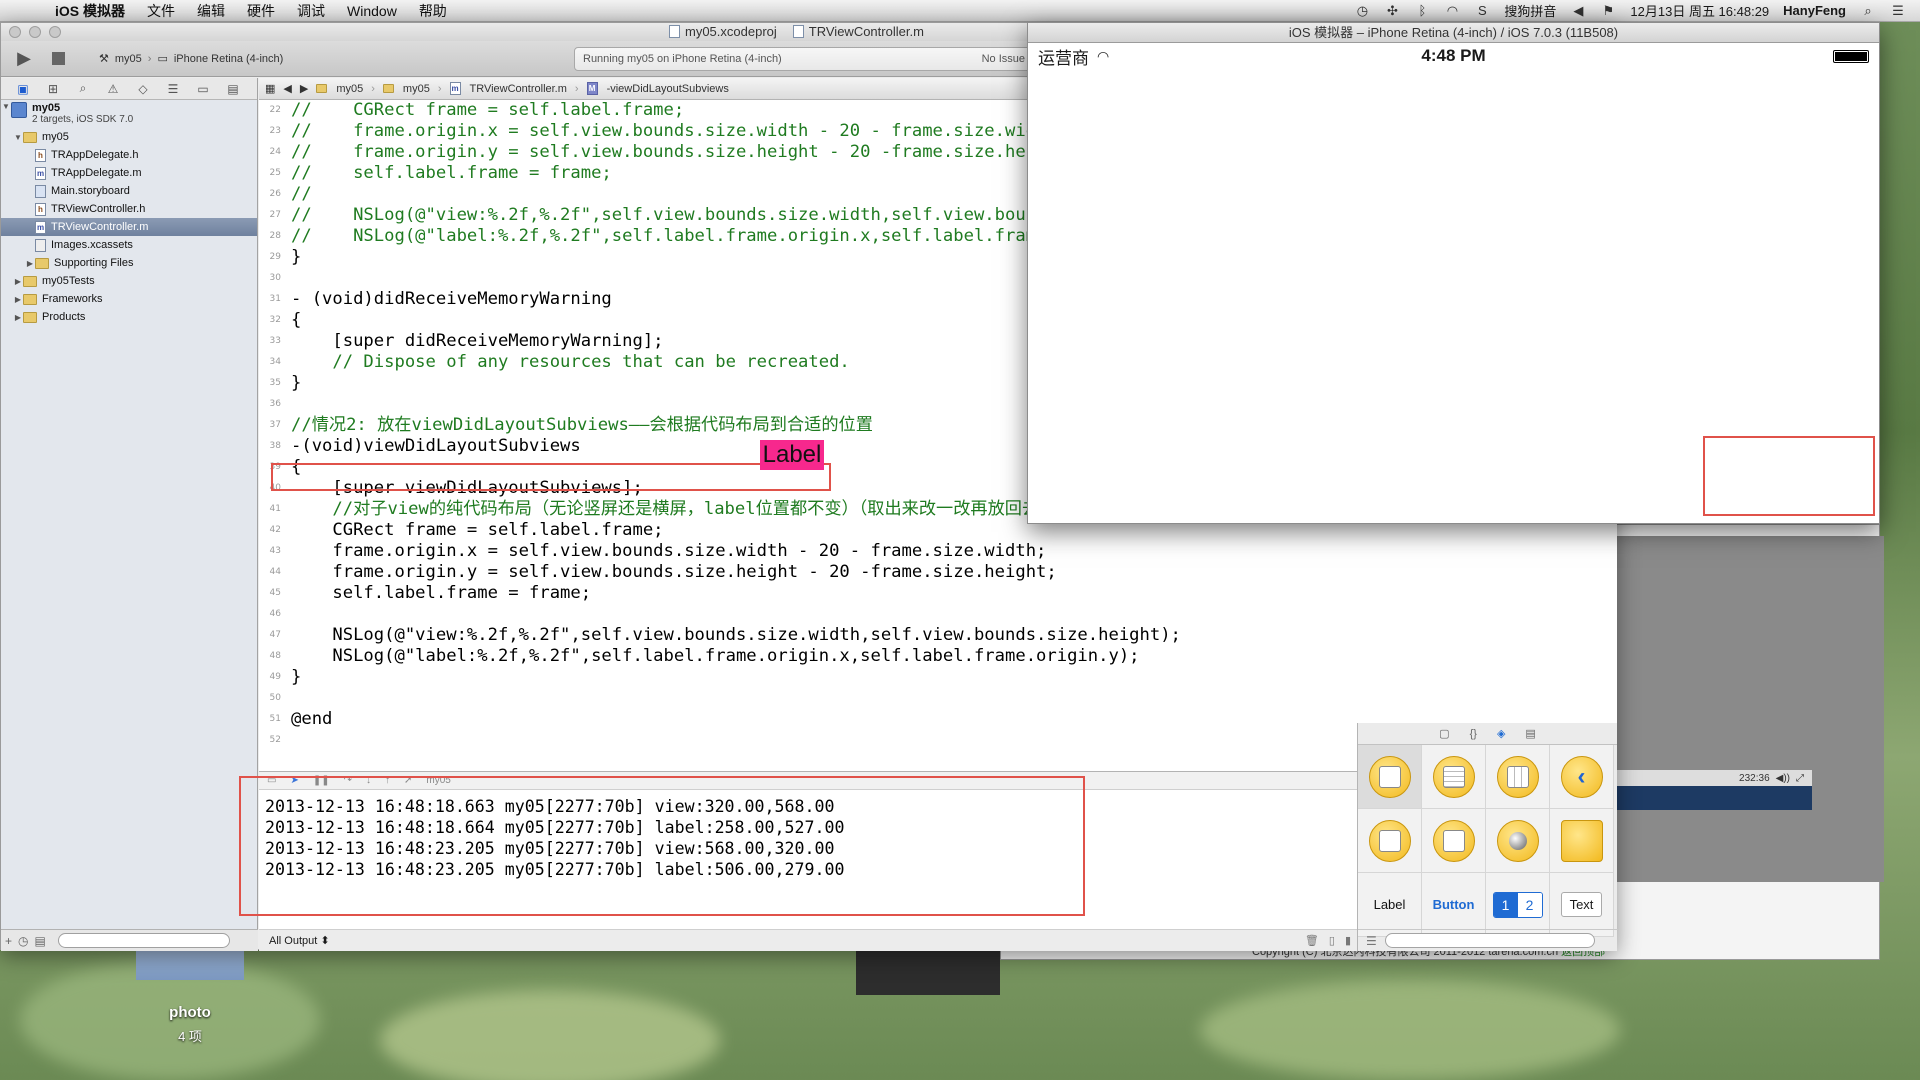  Describe the element at coordinates (8, 941) in the screenshot. I see `add-file-icon: +` at that location.